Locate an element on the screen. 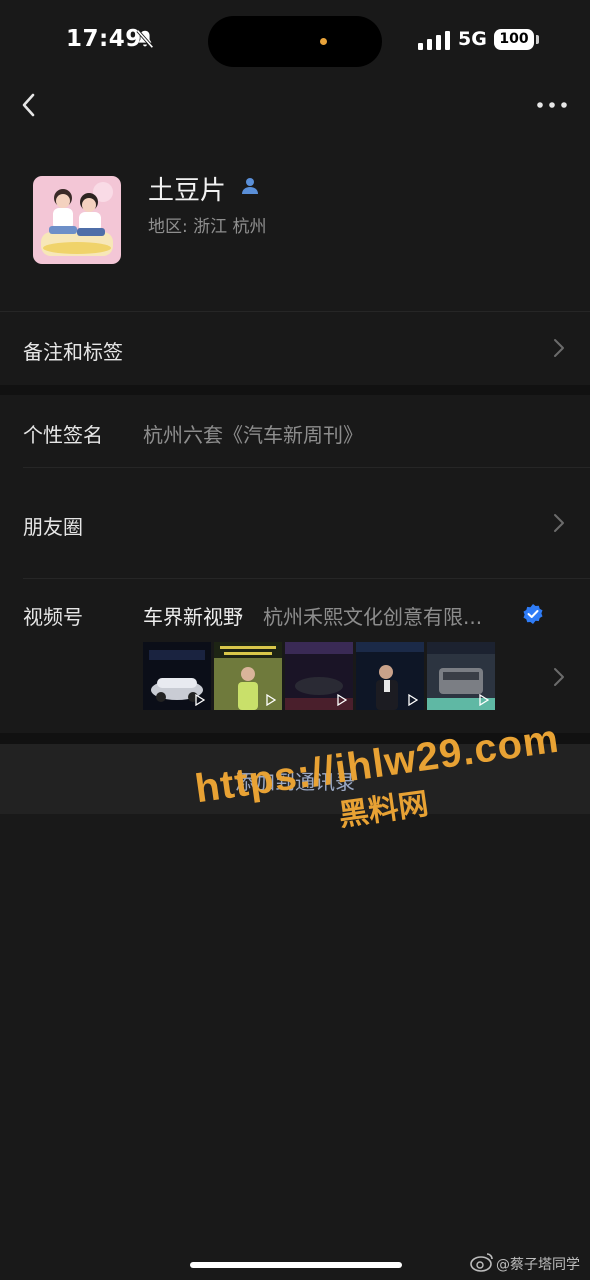  signature-value: 杭州六套《汽车新周刊》 is located at coordinates (253, 435).